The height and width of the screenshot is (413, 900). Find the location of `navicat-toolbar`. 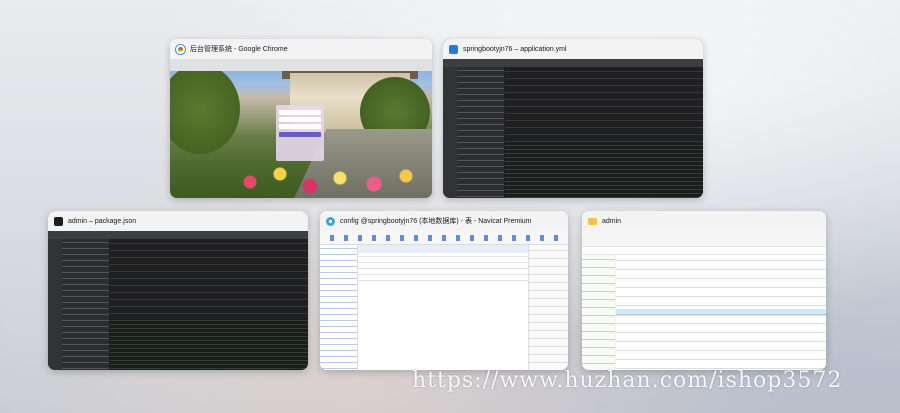

navicat-toolbar is located at coordinates (444, 238).